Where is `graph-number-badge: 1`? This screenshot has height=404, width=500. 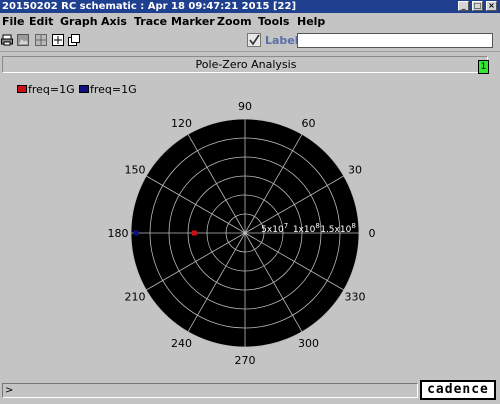 graph-number-badge: 1 is located at coordinates (483, 67).